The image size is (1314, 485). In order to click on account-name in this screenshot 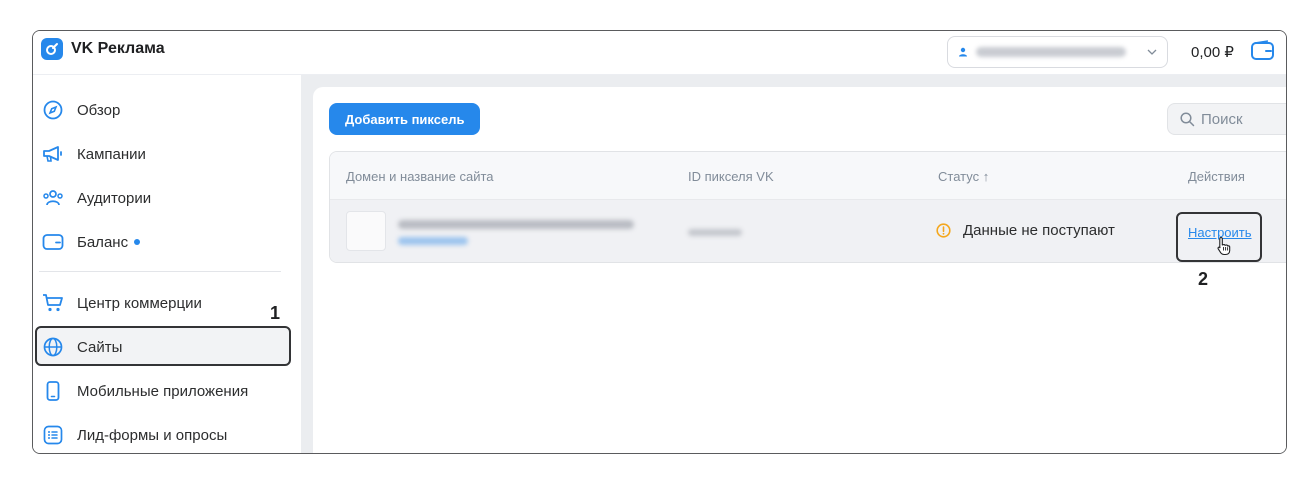, I will do `click(1051, 52)`.